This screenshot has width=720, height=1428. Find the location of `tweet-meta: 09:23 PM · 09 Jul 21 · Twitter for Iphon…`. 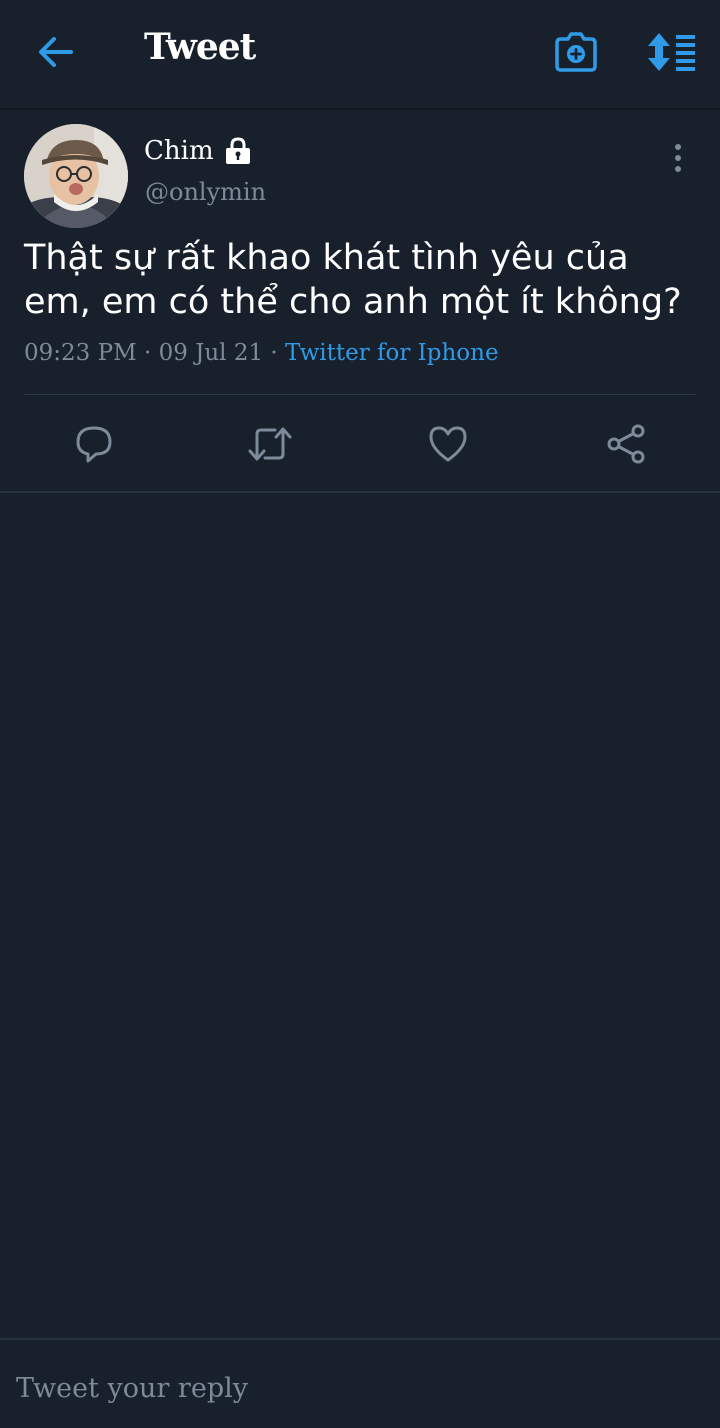

tweet-meta: 09:23 PM · 09 Jul 21 · Twitter for Iphon… is located at coordinates (261, 353).